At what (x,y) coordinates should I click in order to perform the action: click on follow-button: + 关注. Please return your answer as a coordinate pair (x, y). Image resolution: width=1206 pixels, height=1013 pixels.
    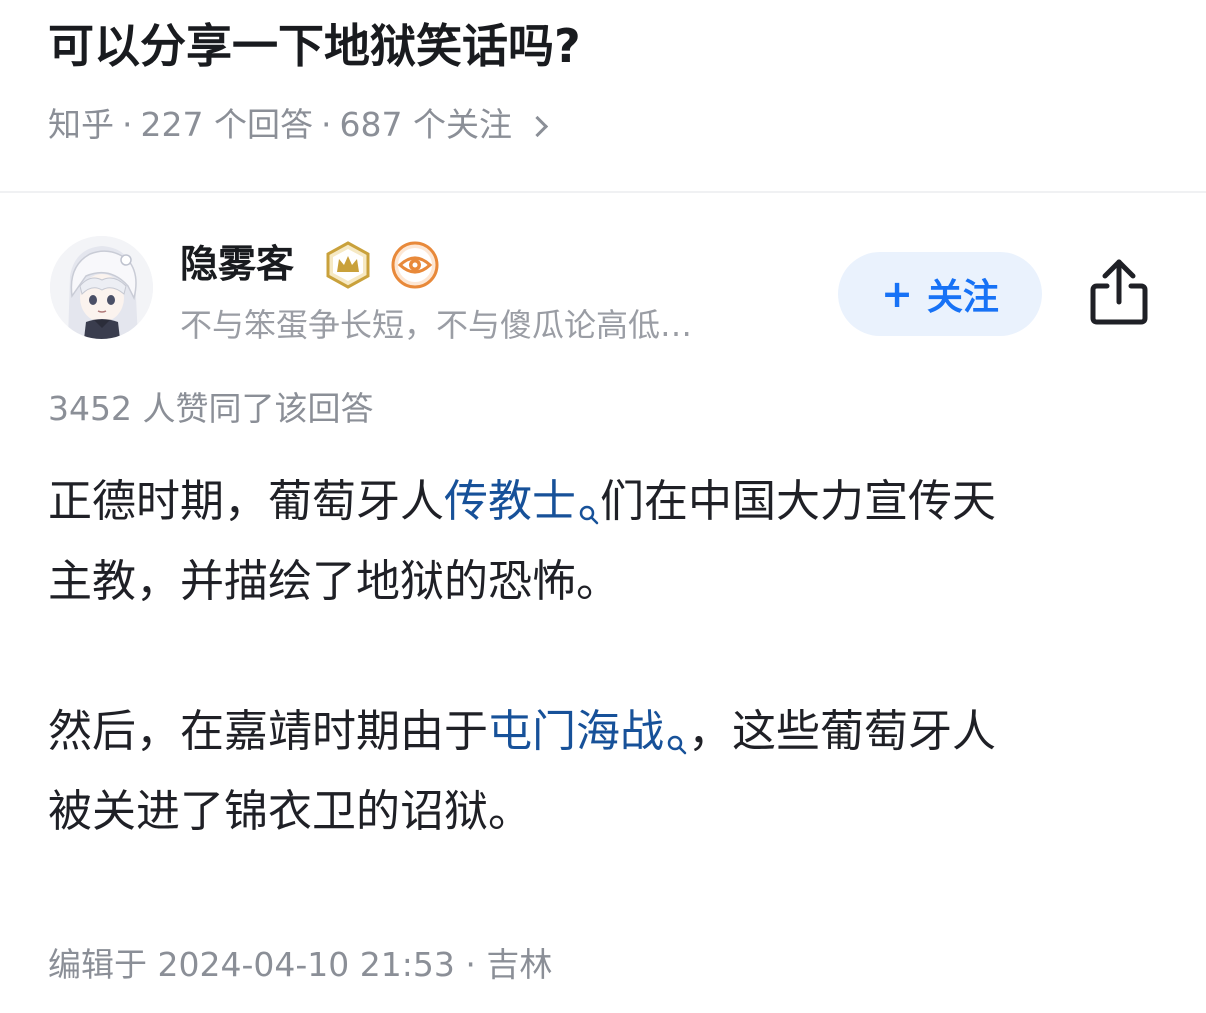
    Looking at the image, I should click on (940, 294).